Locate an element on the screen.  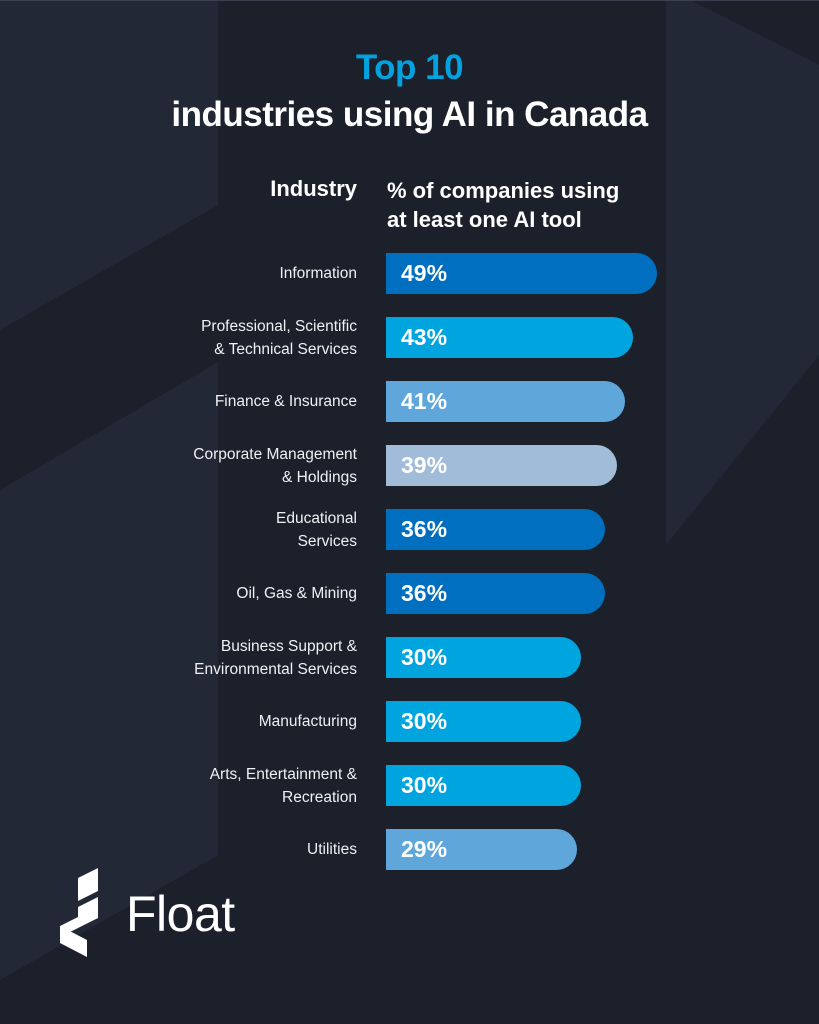
bar: 49% is located at coordinates (521, 273).